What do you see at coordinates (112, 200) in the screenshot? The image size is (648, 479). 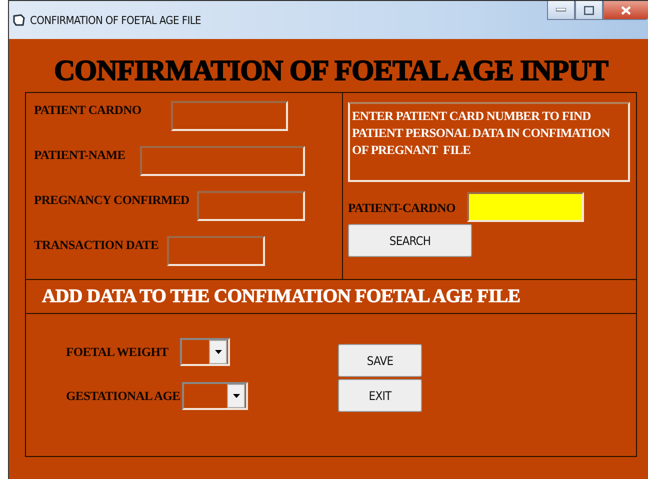 I see `field-label: PREGNANCY CONFIRMED` at bounding box center [112, 200].